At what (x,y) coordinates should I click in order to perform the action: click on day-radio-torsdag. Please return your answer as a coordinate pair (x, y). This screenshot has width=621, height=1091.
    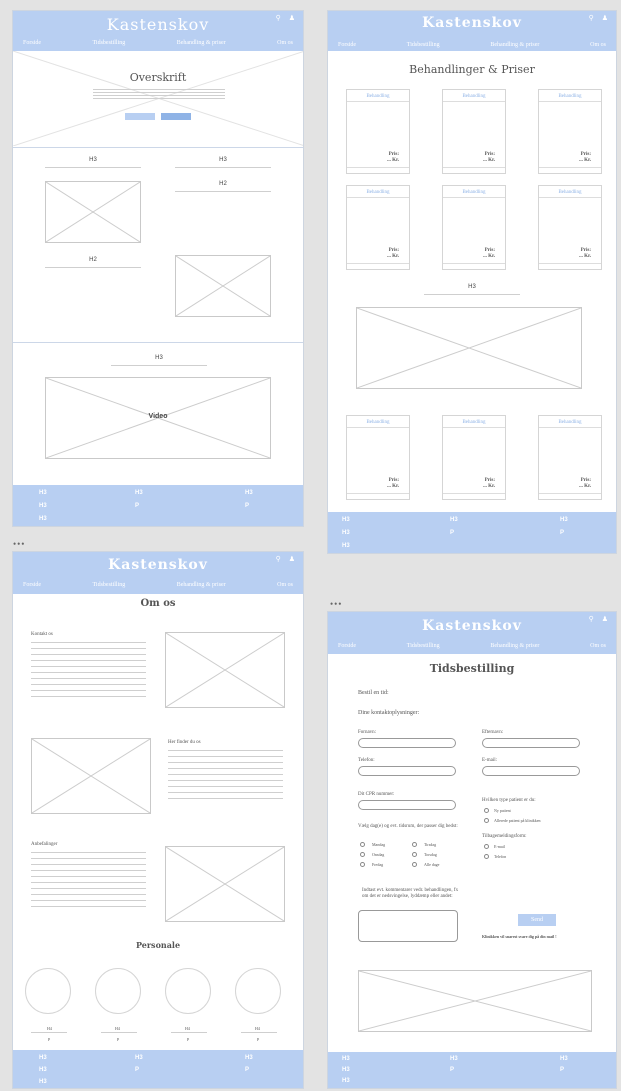
    Looking at the image, I should click on (414, 854).